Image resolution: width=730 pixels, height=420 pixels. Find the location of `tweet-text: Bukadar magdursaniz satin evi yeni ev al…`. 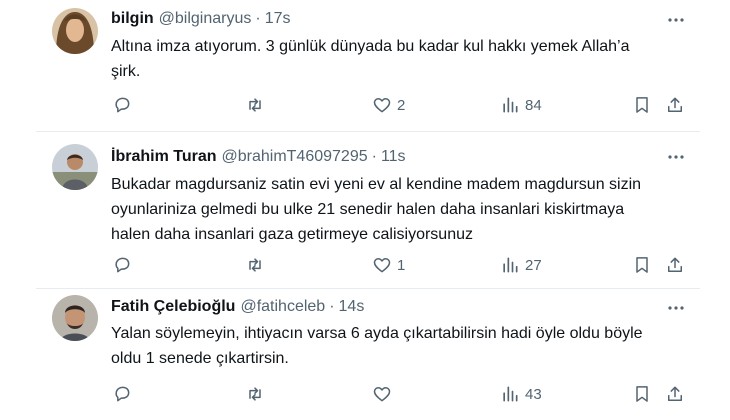

tweet-text: Bukadar magdursaniz satin evi yeni ev al… is located at coordinates (406, 209).